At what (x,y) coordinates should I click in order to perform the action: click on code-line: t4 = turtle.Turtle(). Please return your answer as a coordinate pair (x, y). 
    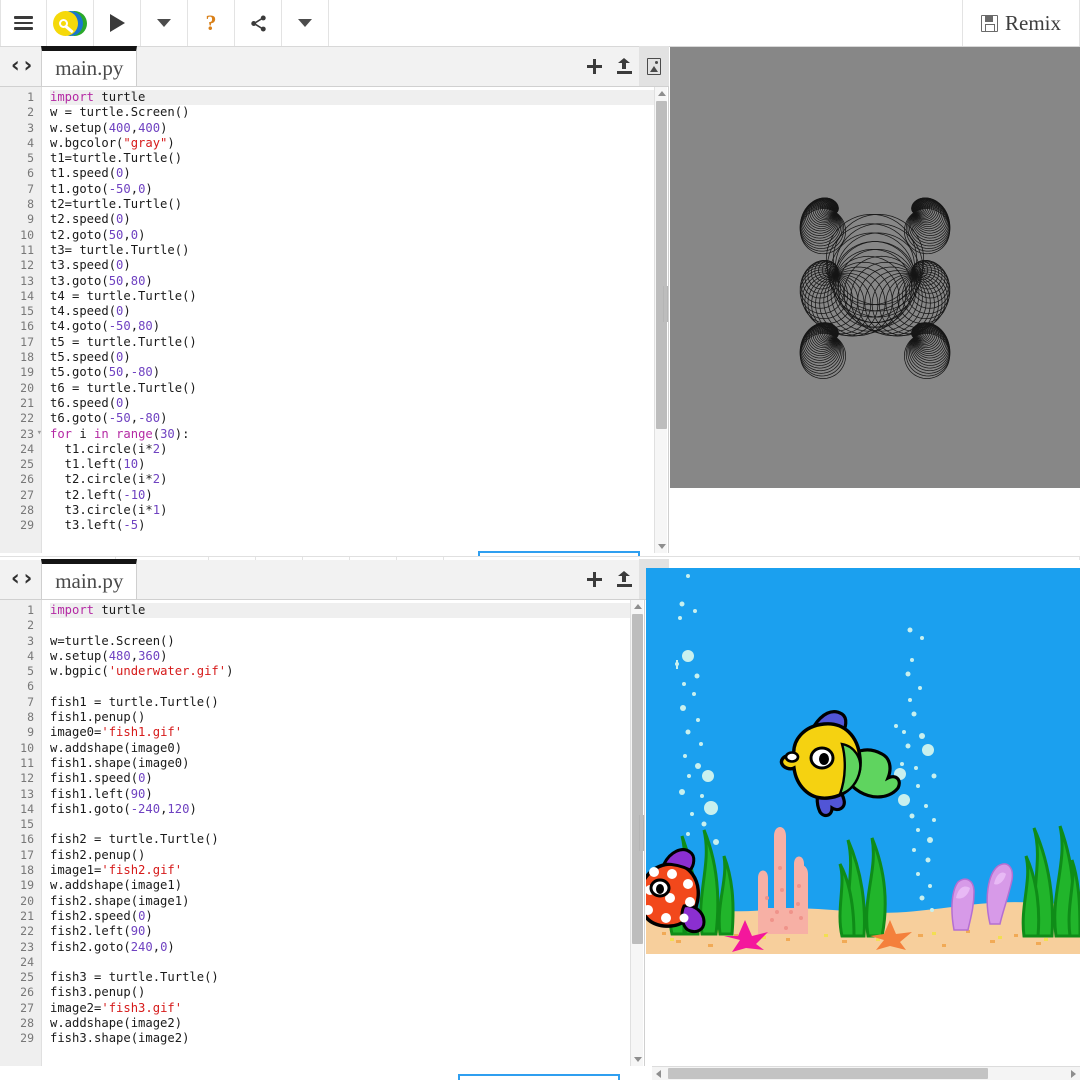
    Looking at the image, I should click on (352, 296).